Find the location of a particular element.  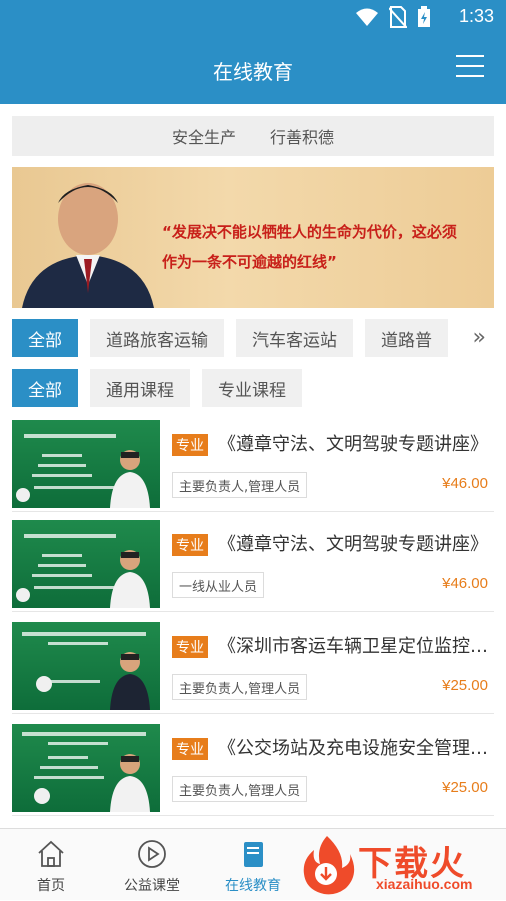

type-filter-bar: 全部 通用课程 专业课程 is located at coordinates (157, 388).